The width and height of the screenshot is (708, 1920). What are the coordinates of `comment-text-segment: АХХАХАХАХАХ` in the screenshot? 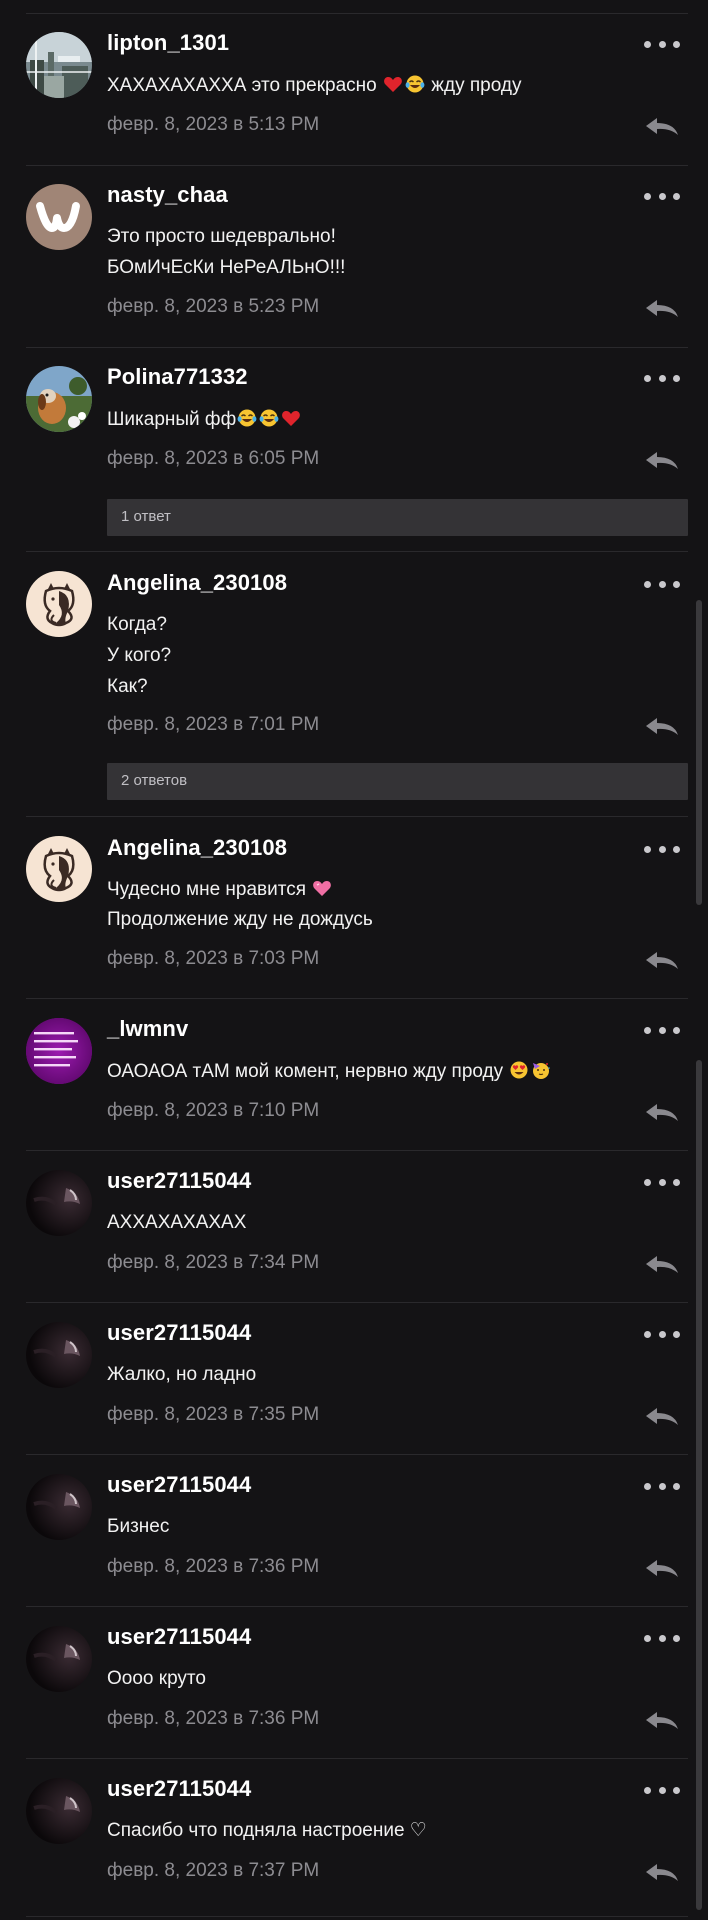 It's located at (177, 1222).